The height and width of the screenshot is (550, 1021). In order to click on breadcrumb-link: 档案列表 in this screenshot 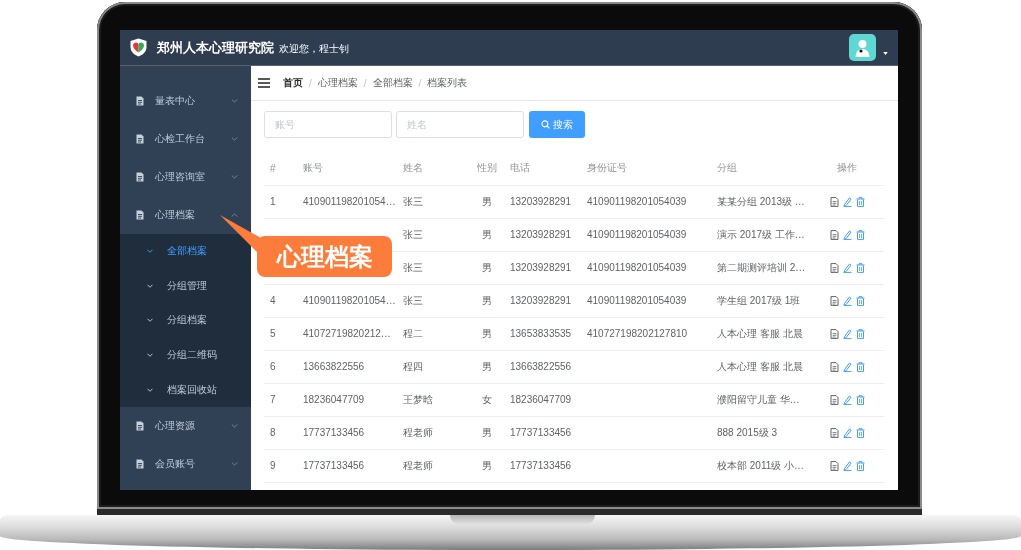, I will do `click(447, 83)`.